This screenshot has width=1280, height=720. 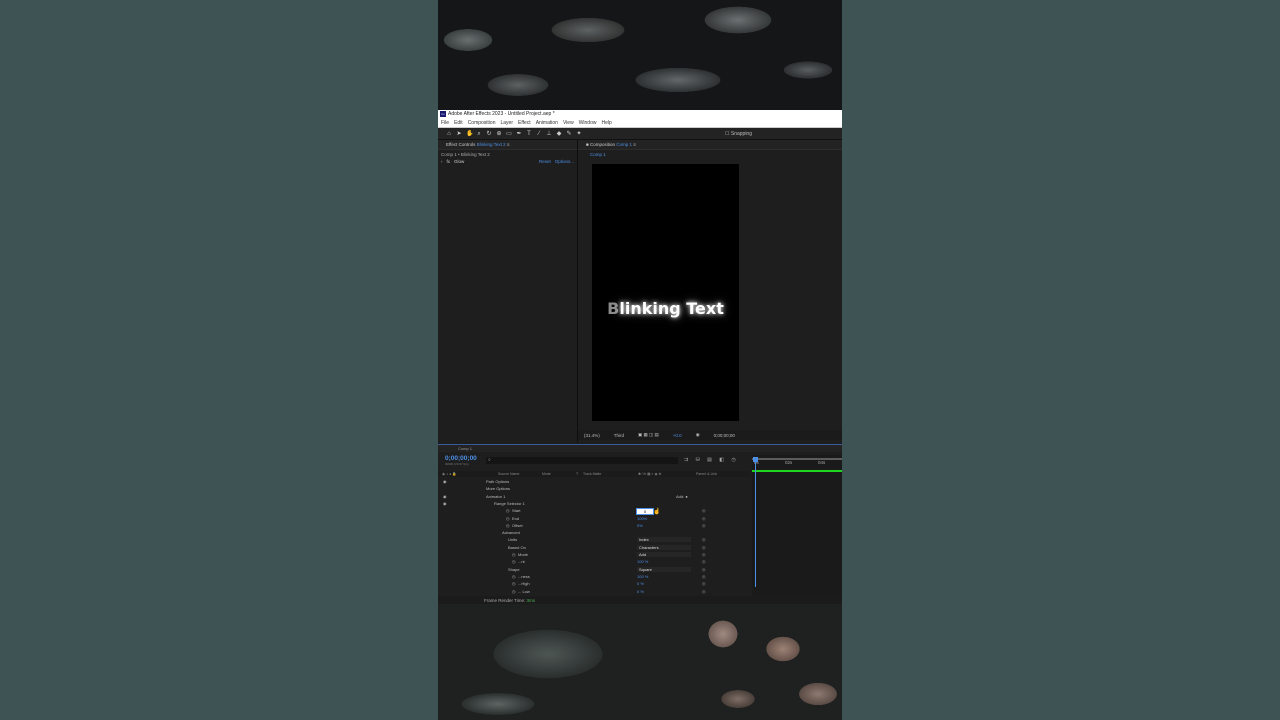 I want to click on view-options-icon: ▣ ▦ ◫ ▤, so click(x=648, y=435).